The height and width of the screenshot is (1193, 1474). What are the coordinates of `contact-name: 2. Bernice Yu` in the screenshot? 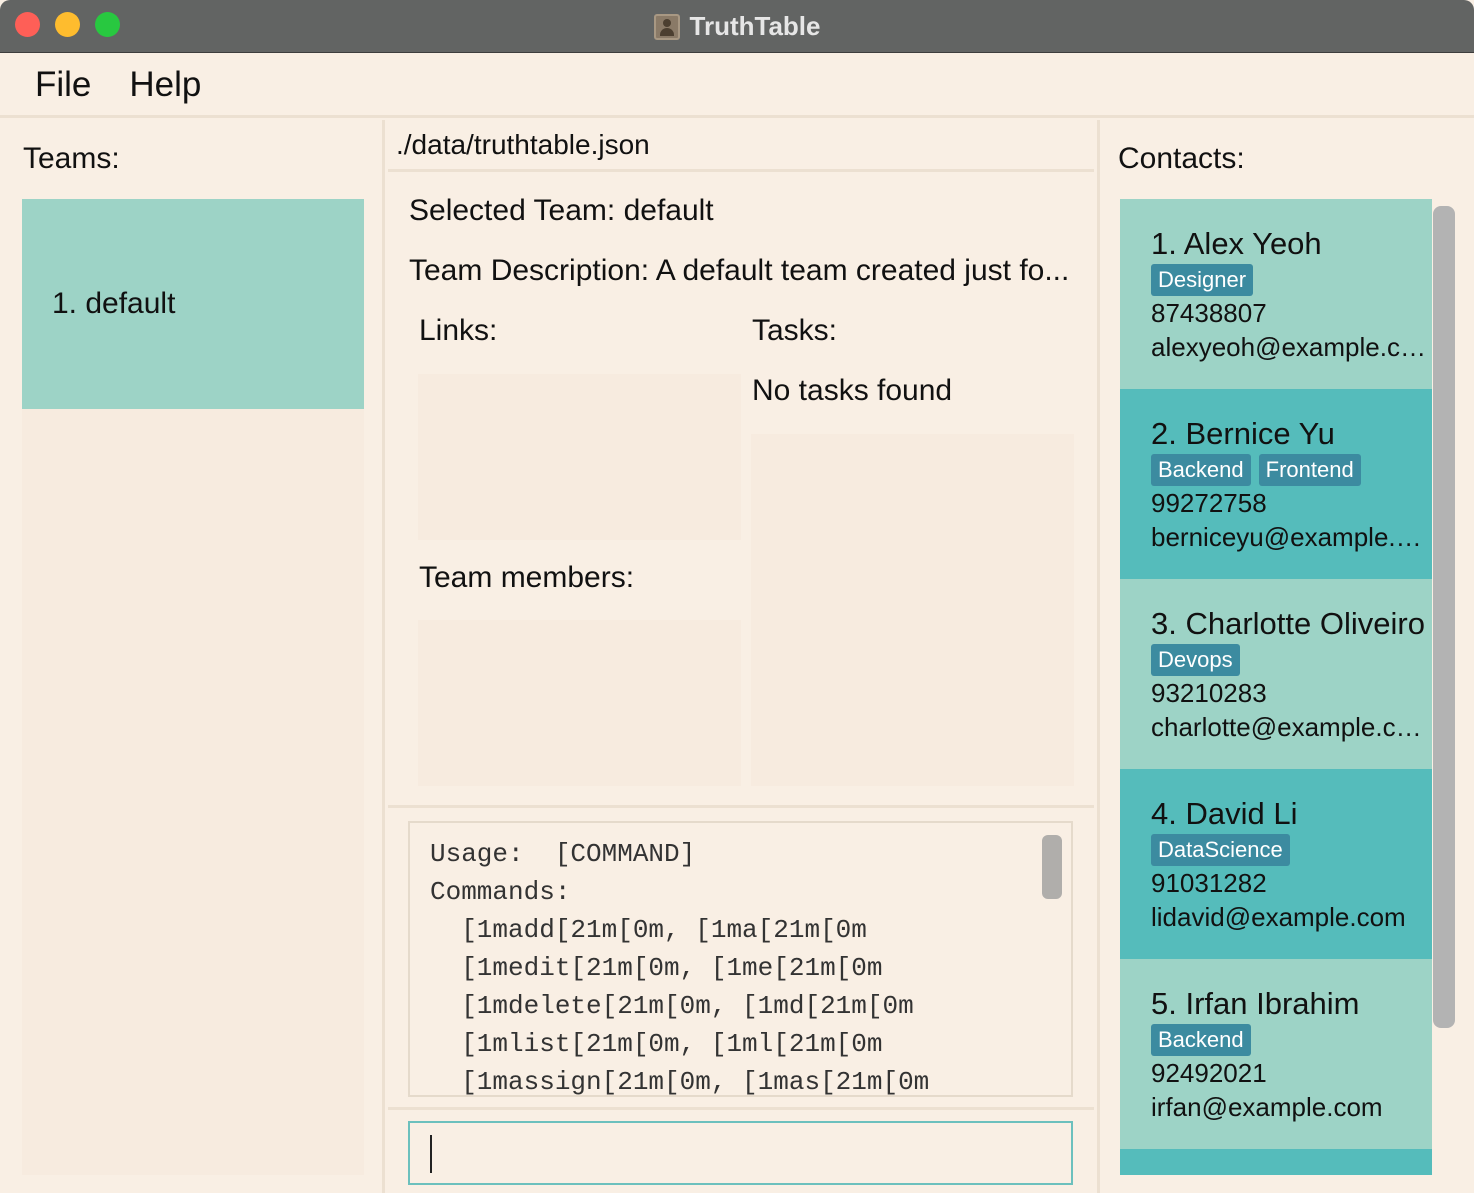 It's located at (1243, 433).